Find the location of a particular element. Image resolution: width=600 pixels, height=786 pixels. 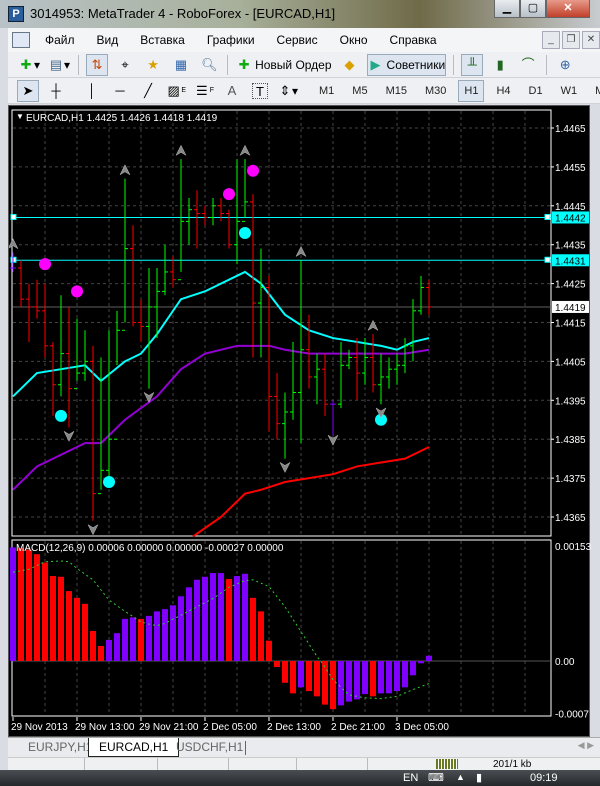

price-tick-label: 1.4385 is located at coordinates (570, 440).